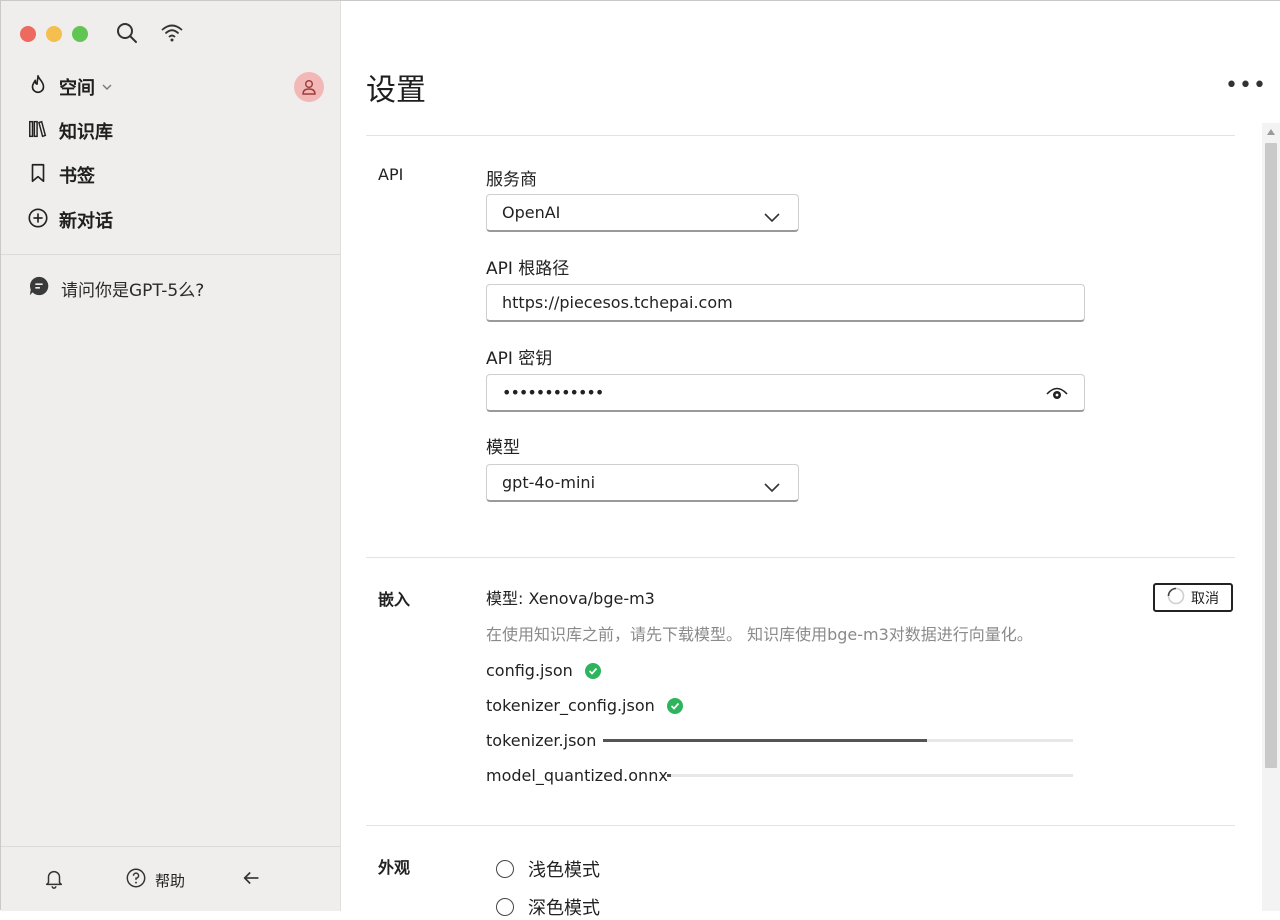  I want to click on file-row: config.json, so click(543, 670).